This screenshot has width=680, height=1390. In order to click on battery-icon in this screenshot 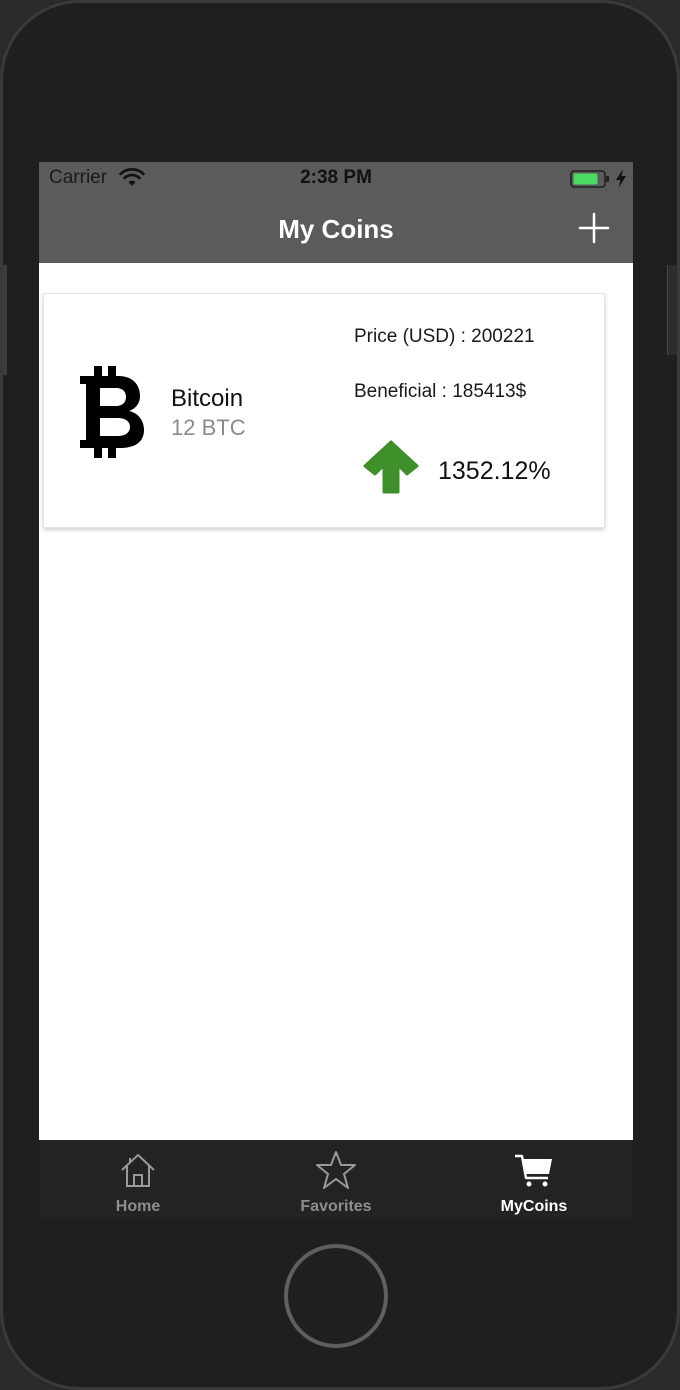, I will do `click(589, 179)`.